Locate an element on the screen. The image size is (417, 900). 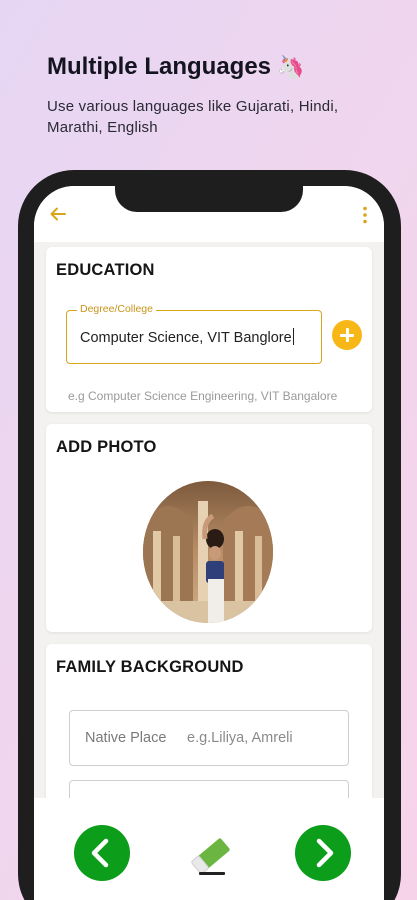
text-cursor is located at coordinates (293, 336).